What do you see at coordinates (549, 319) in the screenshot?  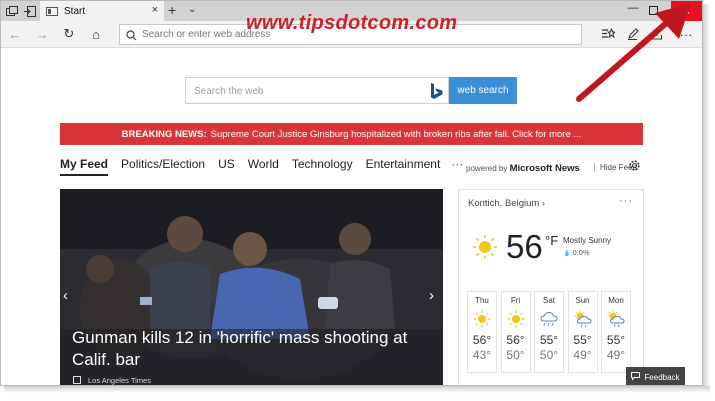 I see `rain-cloud-icon` at bounding box center [549, 319].